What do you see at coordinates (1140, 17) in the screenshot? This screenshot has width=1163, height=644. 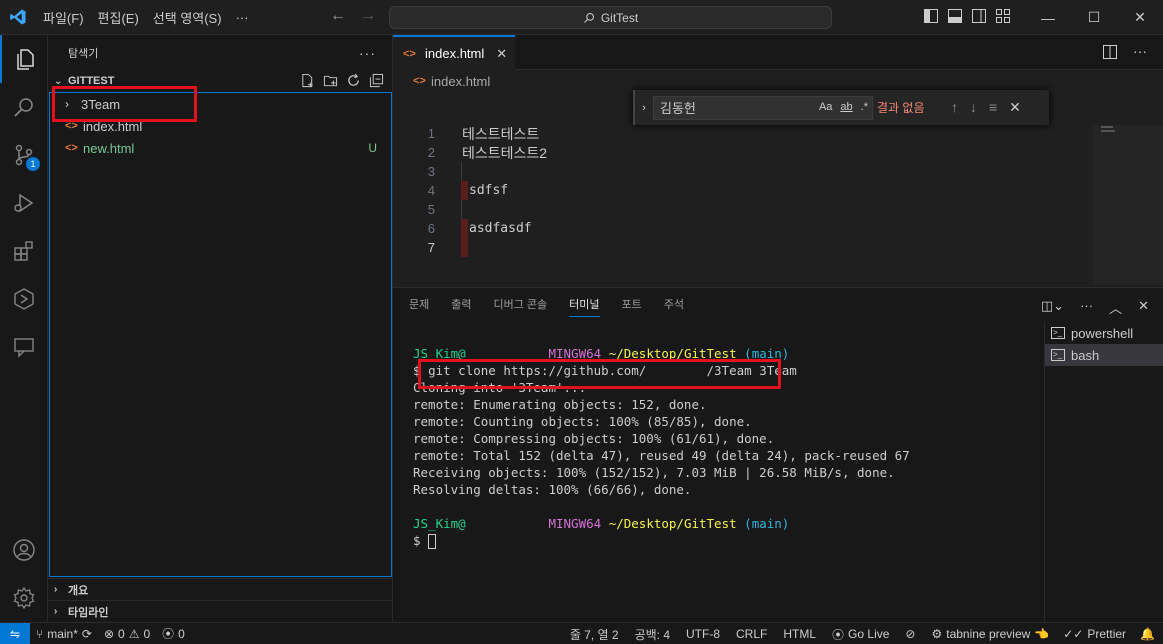 I see `close-window-icon: ✕` at bounding box center [1140, 17].